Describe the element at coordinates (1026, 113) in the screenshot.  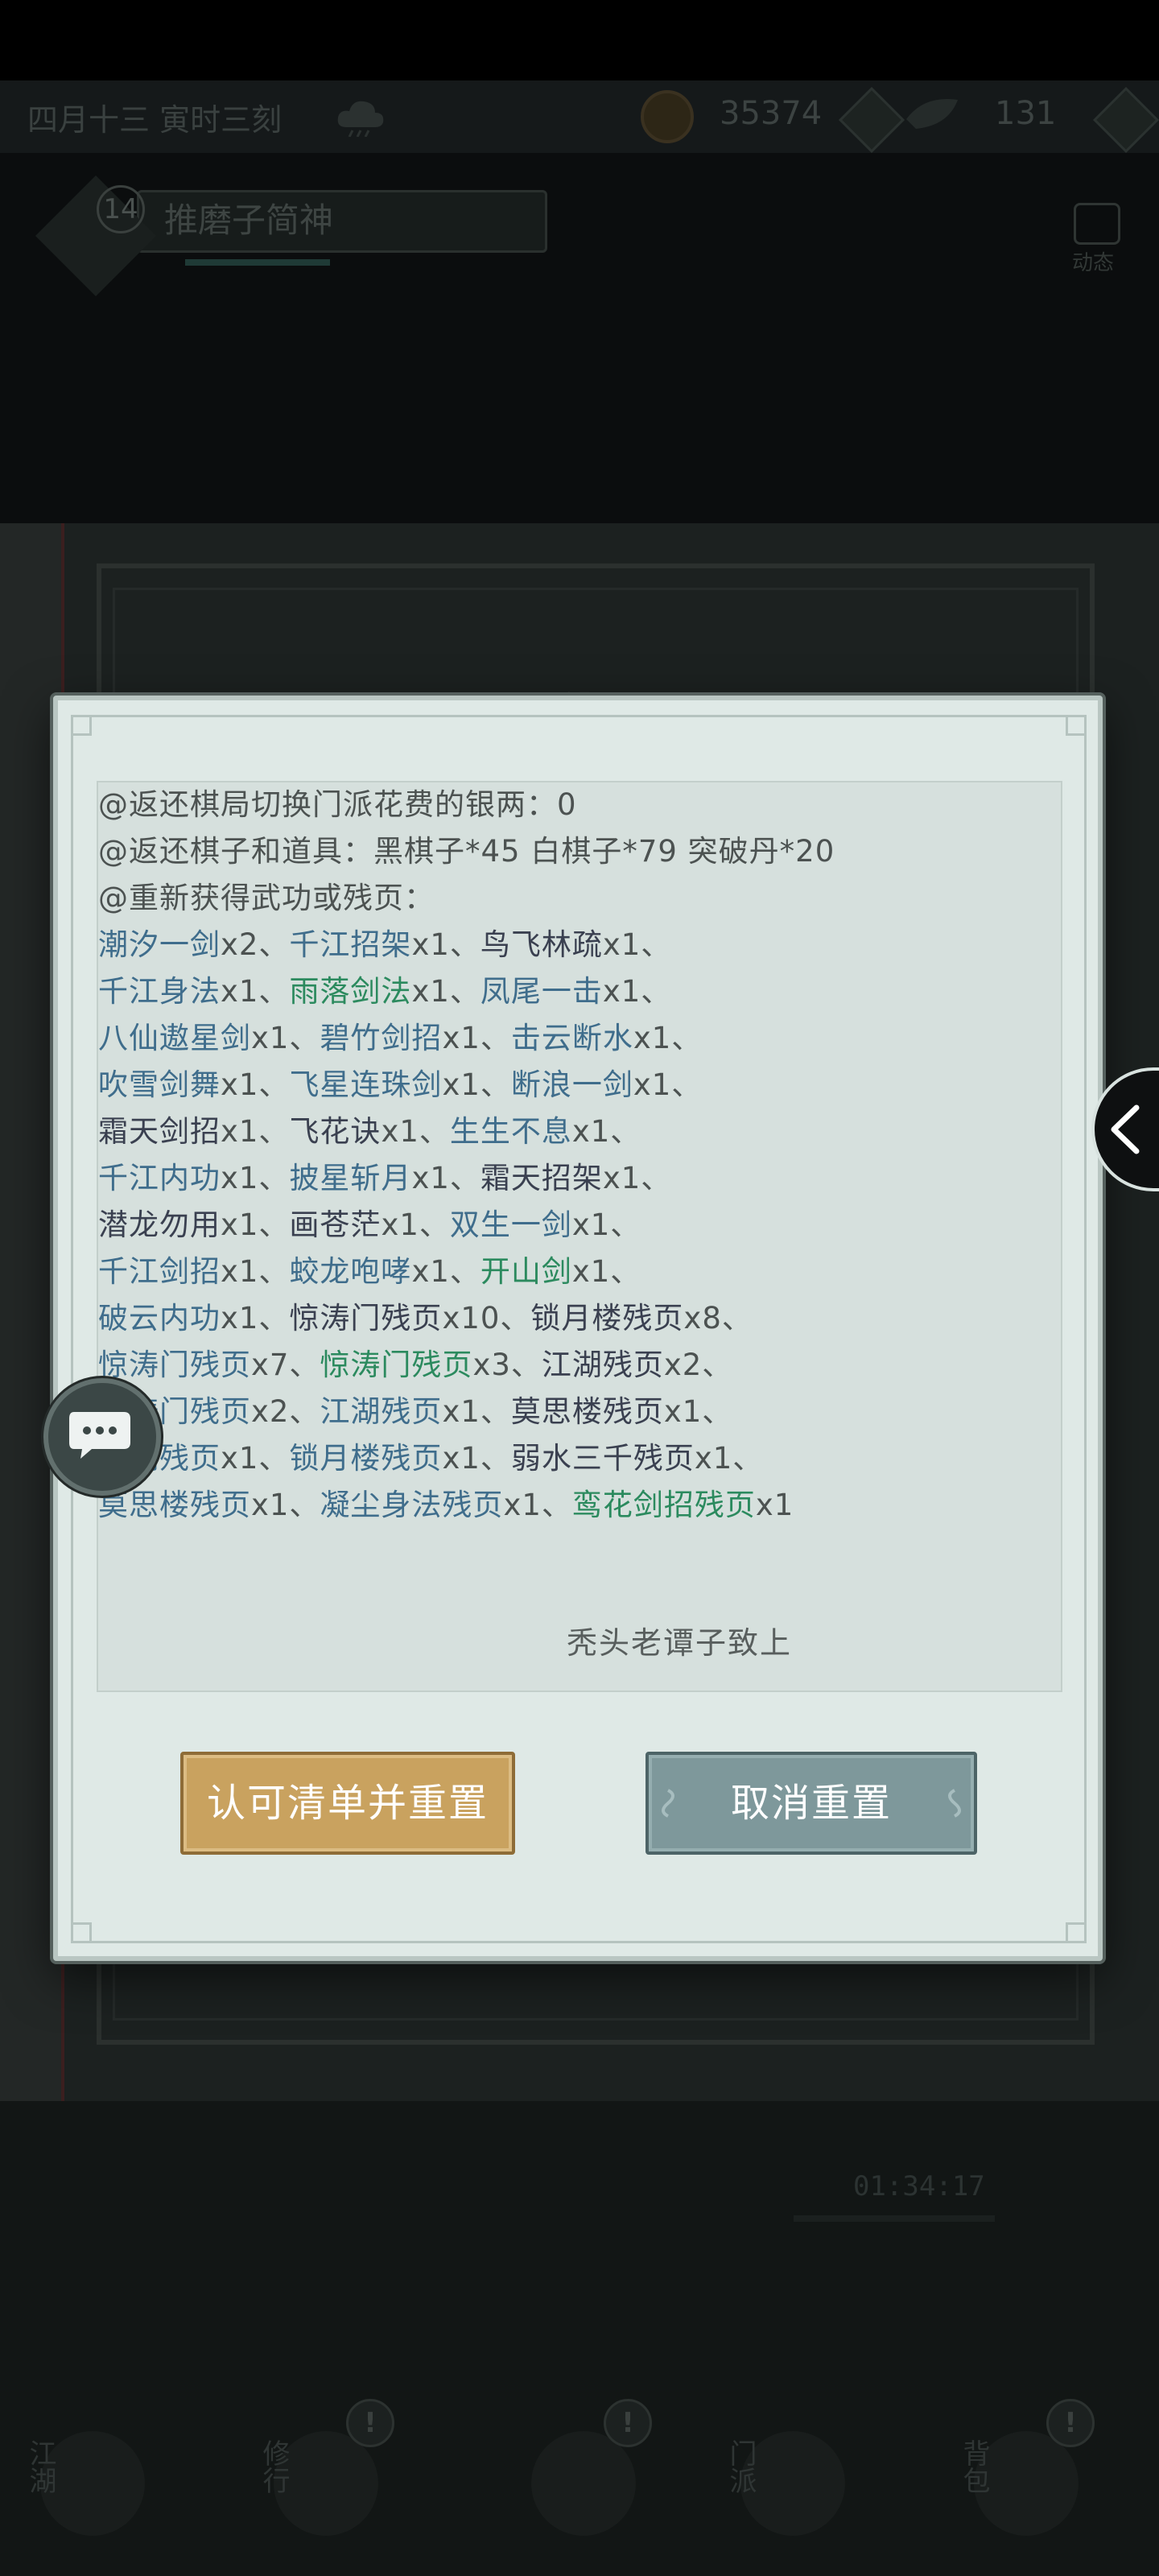
I see `jade-count: 131` at that location.